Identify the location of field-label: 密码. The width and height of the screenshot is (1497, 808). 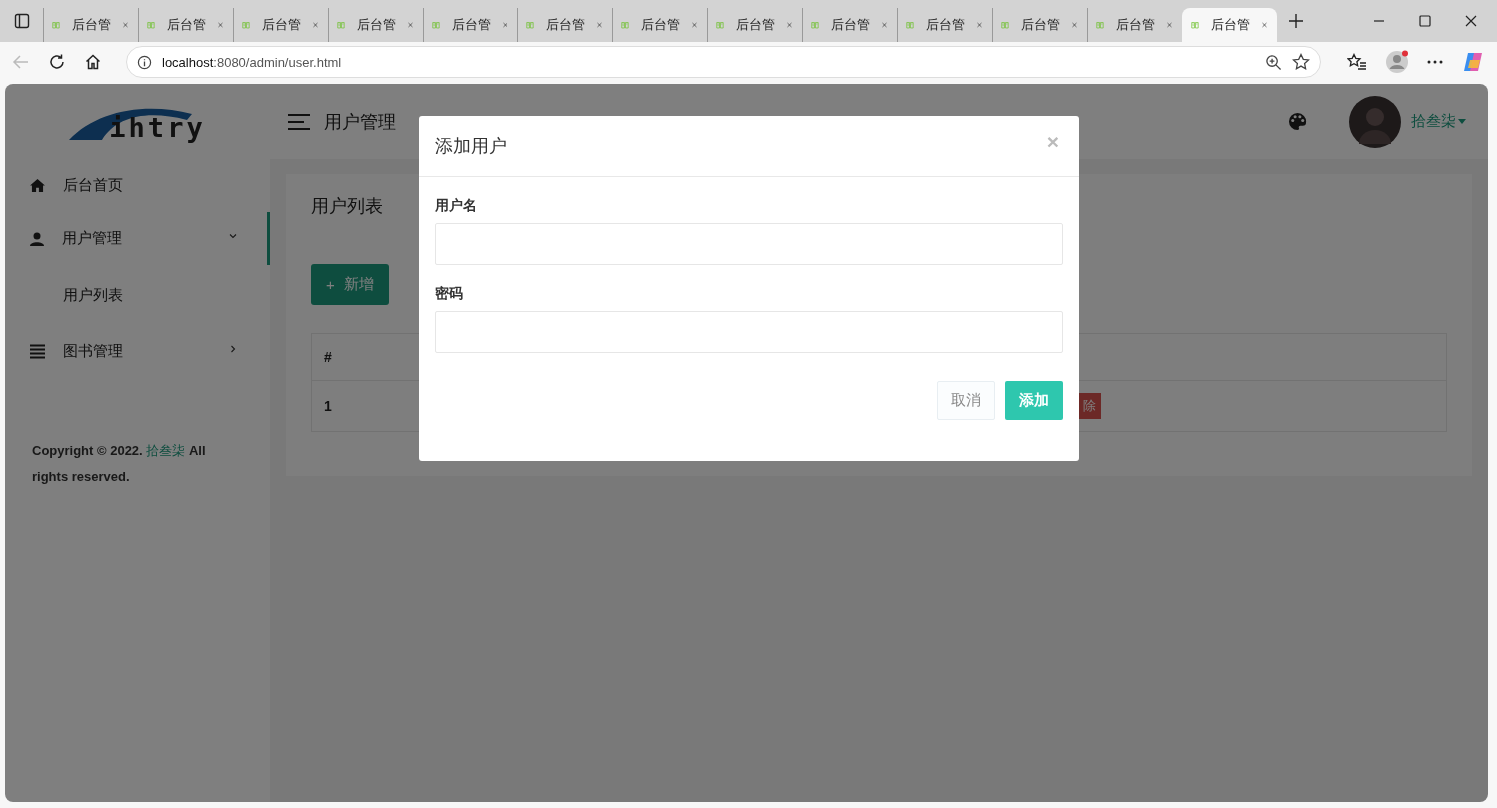
(449, 294).